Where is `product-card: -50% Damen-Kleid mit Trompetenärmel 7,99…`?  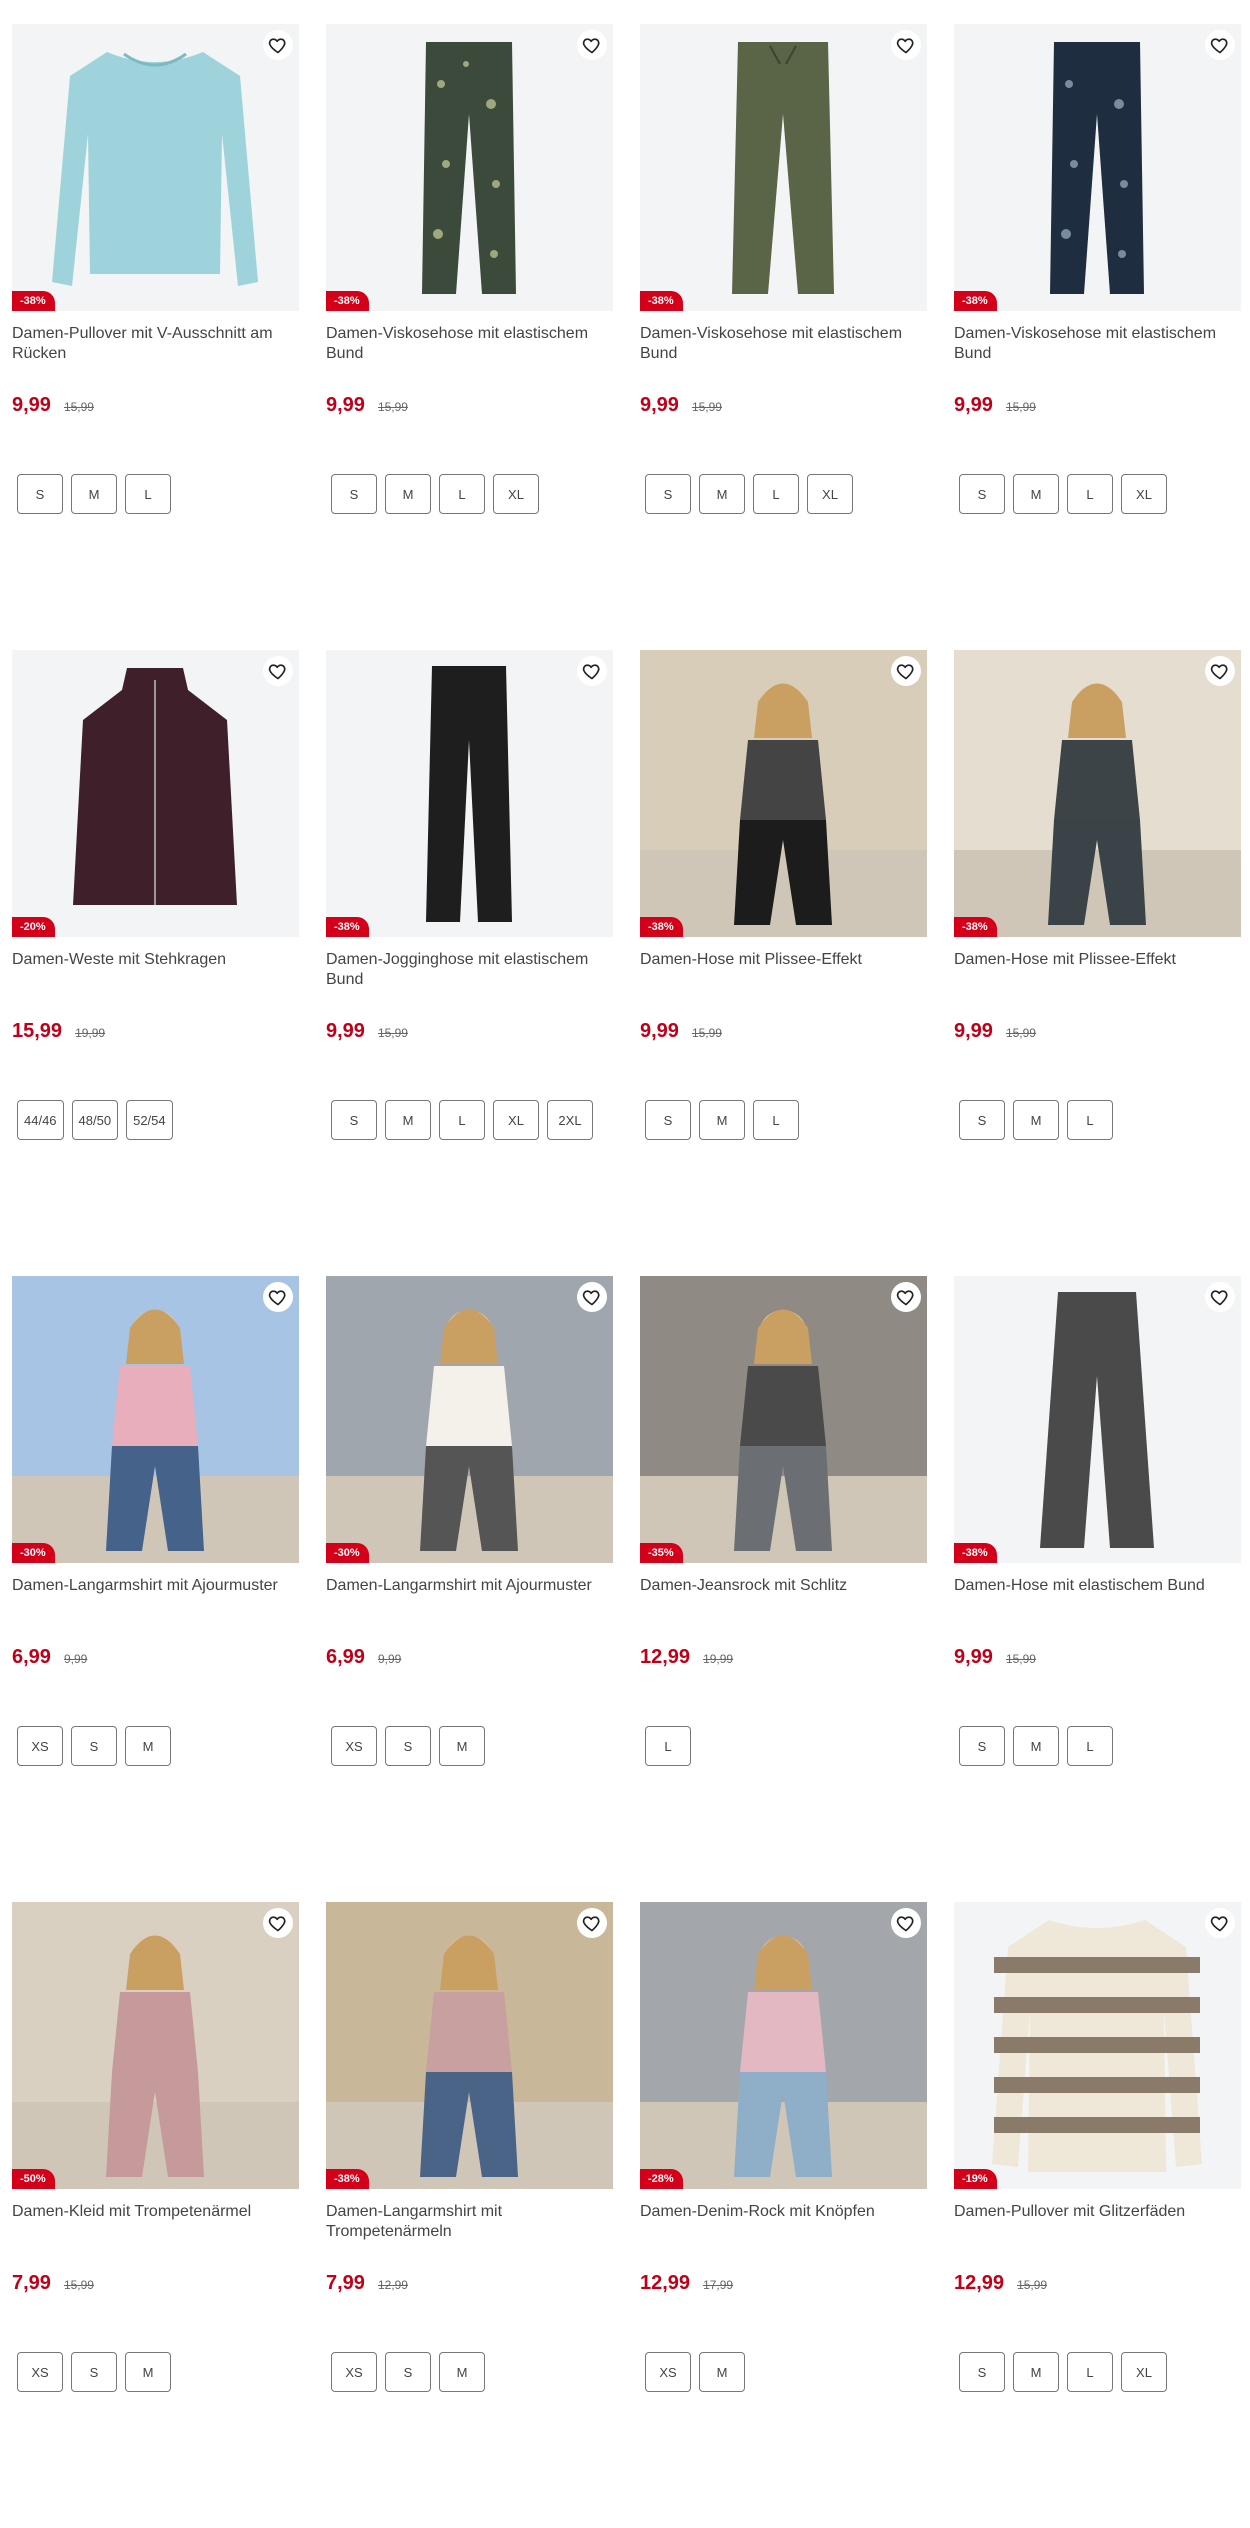
product-card: -50% Damen-Kleid mit Trompetenärmel 7,99… is located at coordinates (155, 2215).